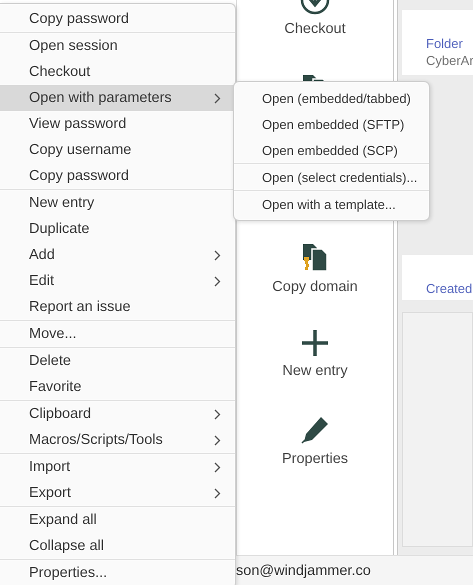 This screenshot has height=585, width=473. Describe the element at coordinates (449, 60) in the screenshot. I see `card-value: CyberAr` at that location.